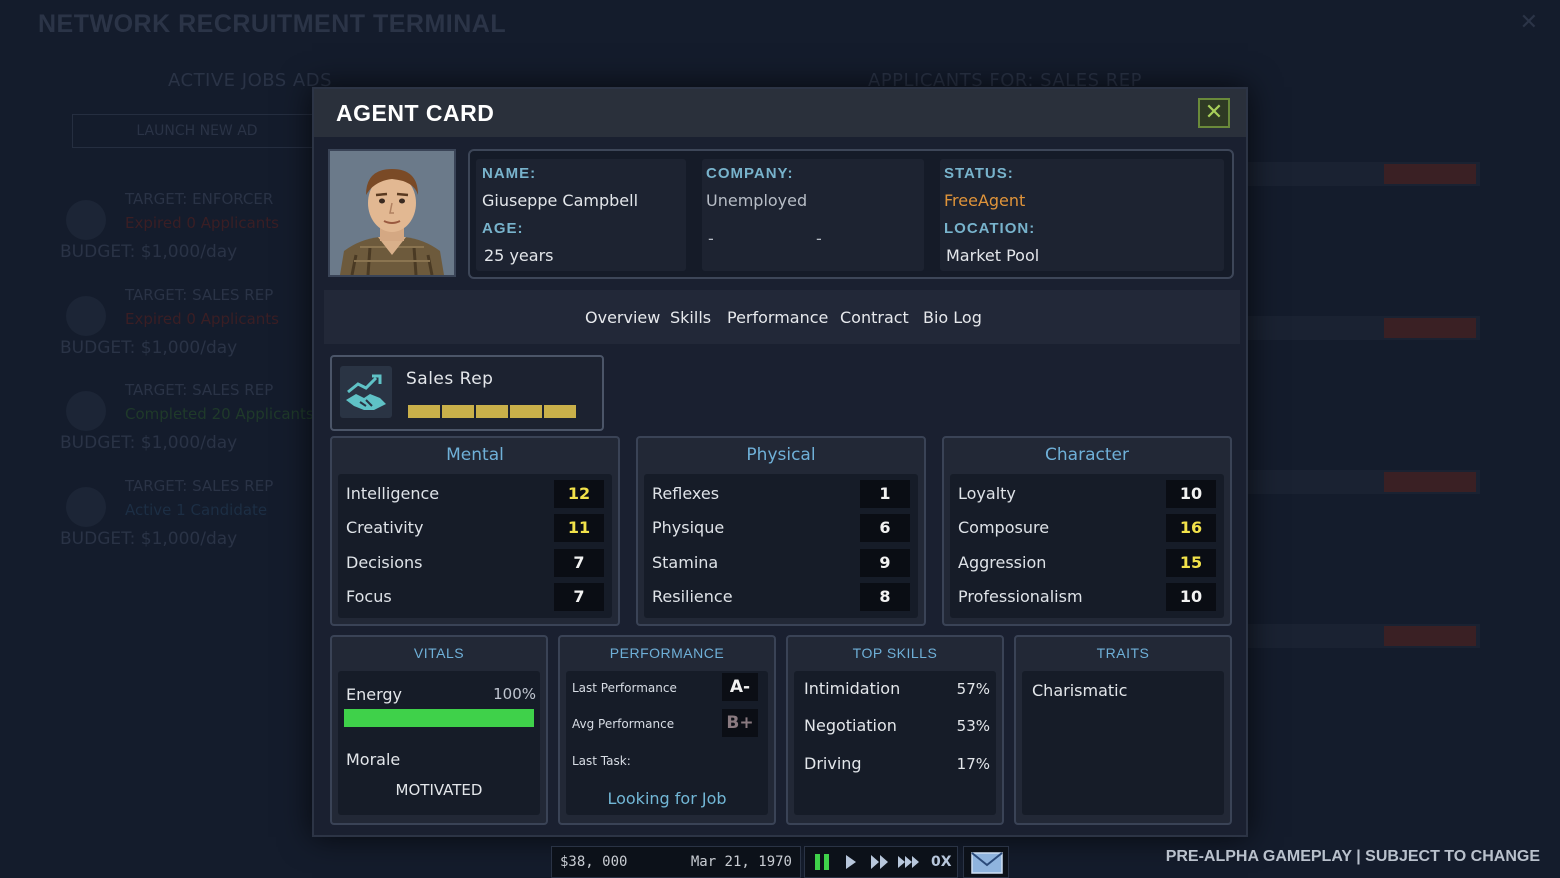 The image size is (1560, 878). I want to click on pause-icon, so click(822, 862).